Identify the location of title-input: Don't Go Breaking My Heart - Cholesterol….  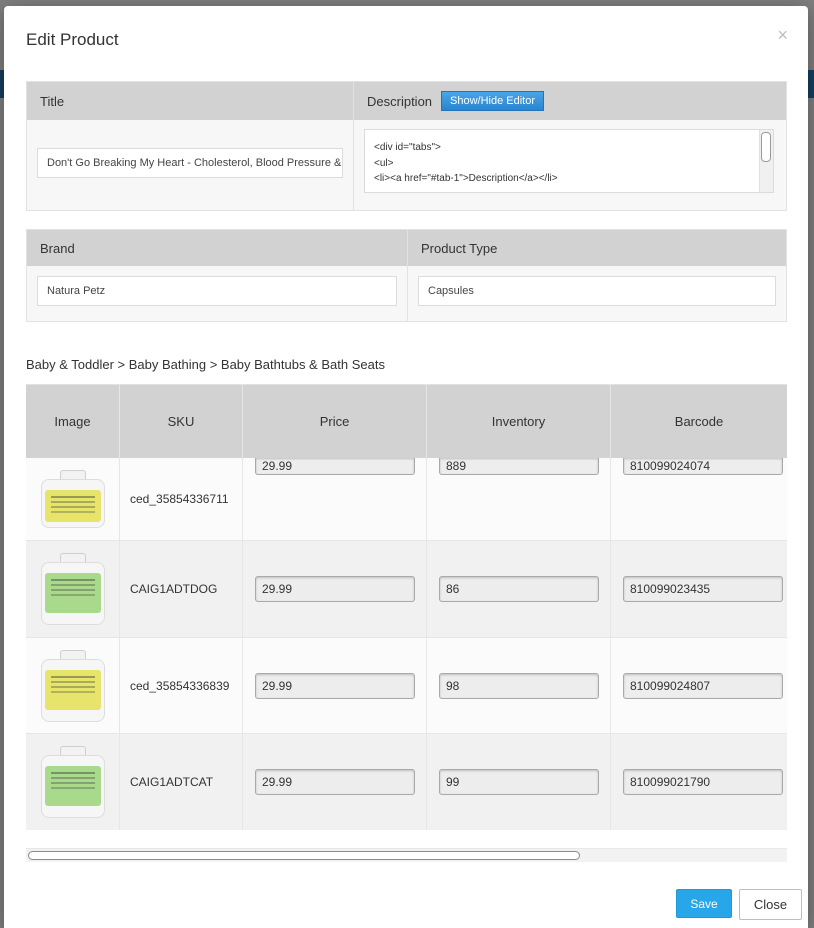
(190, 163).